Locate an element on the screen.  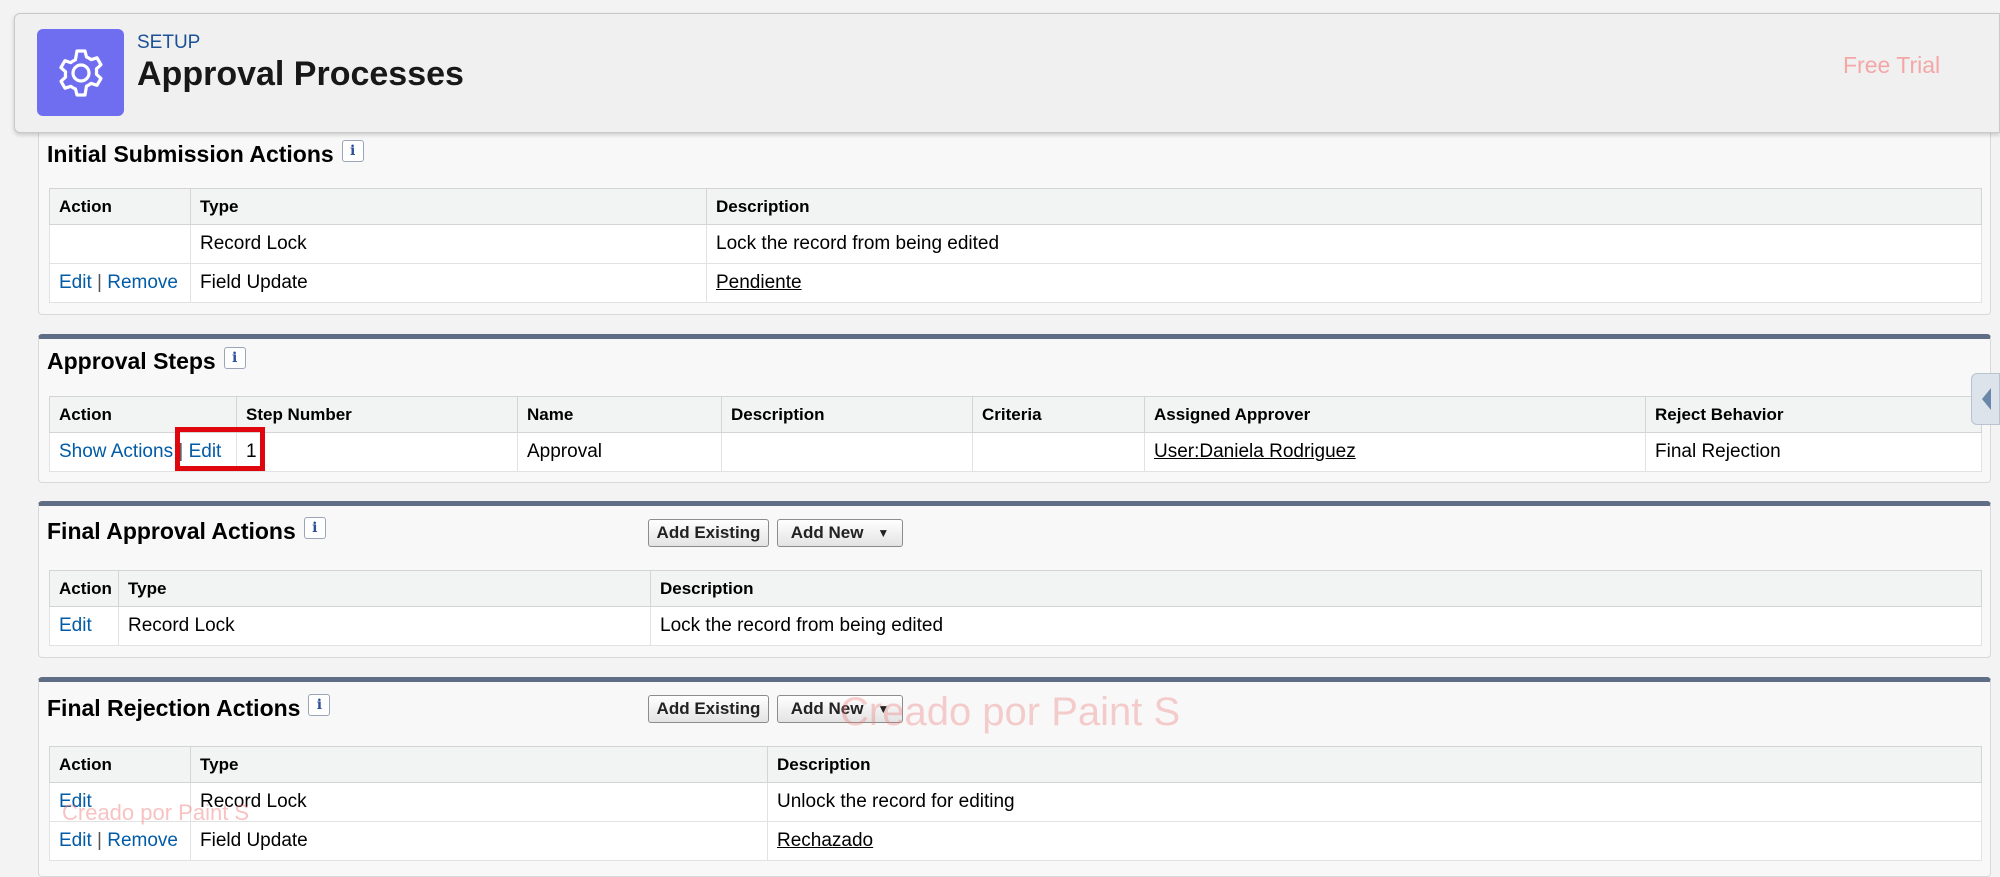
gear-icon is located at coordinates (80, 72).